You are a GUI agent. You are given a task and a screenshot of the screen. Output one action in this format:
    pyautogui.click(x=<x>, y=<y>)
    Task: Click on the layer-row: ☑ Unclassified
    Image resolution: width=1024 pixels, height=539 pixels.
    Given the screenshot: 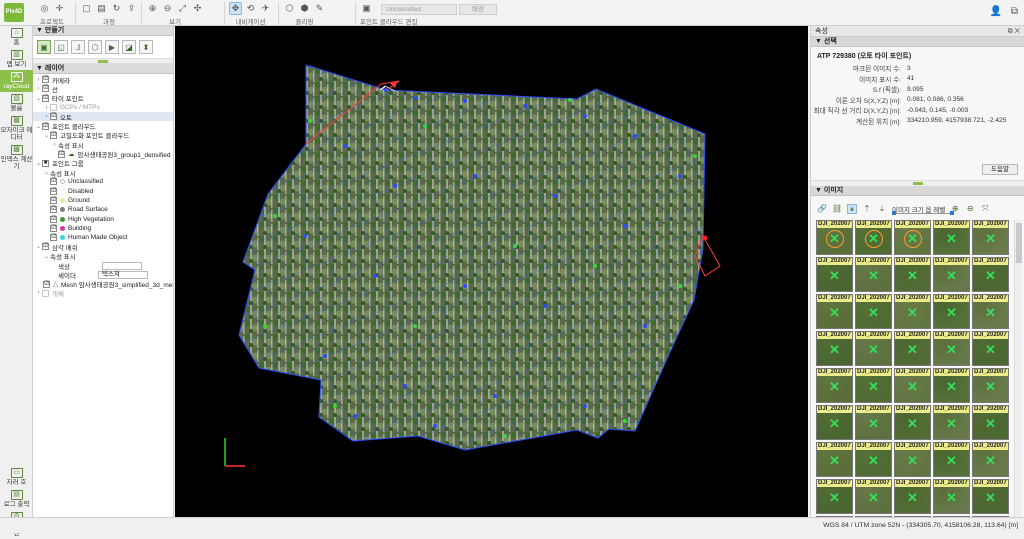 What is the action you would take?
    pyautogui.click(x=103, y=181)
    